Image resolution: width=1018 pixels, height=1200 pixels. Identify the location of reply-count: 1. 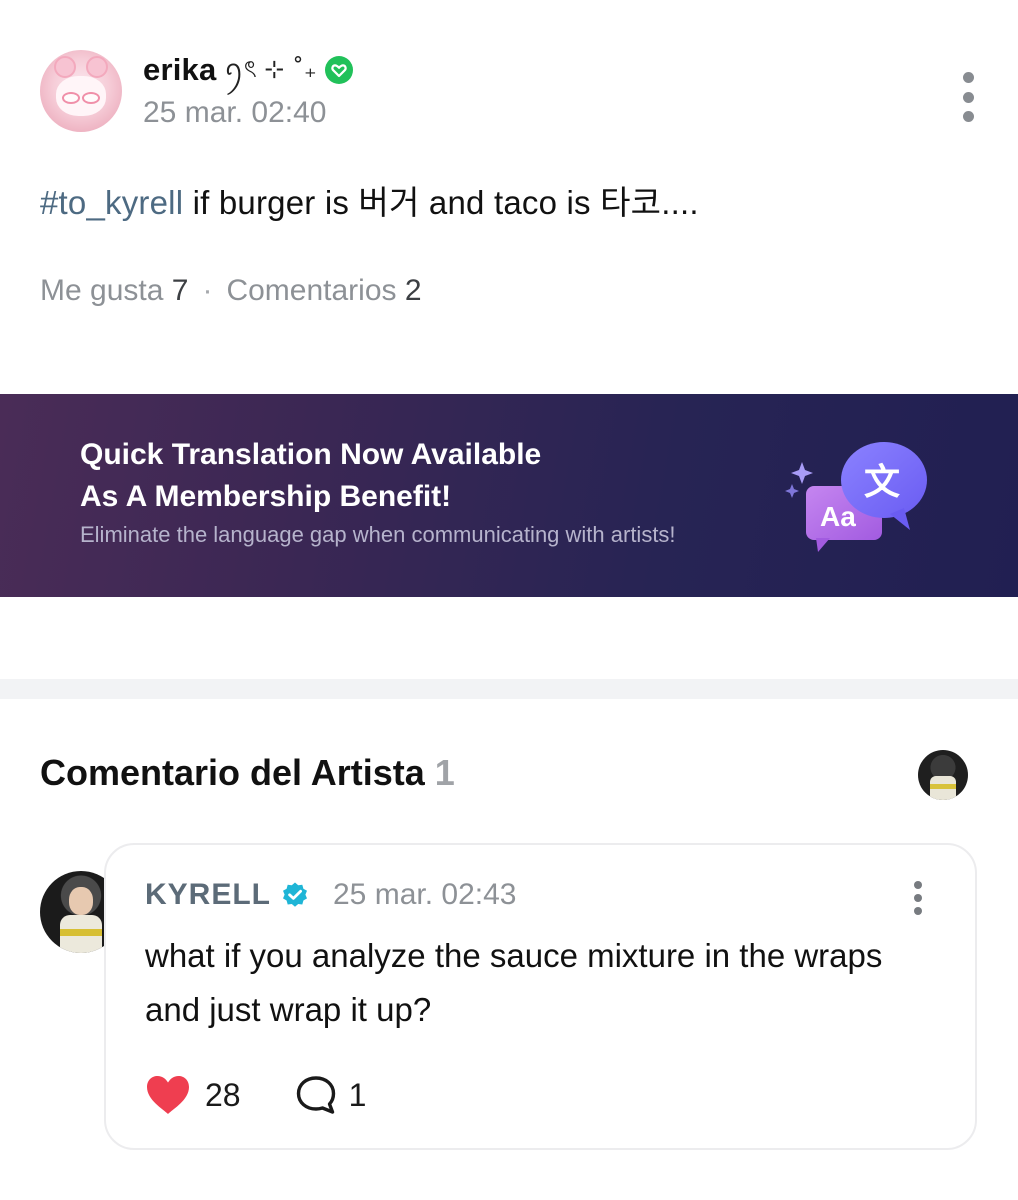
(357, 1094).